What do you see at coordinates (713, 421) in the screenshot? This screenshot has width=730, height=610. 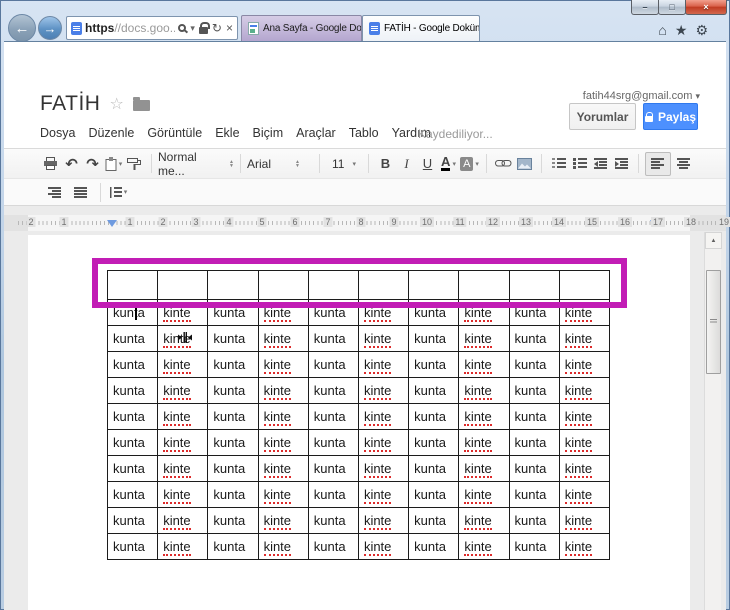 I see `vertical-scrollbar: ▲ ▼` at bounding box center [713, 421].